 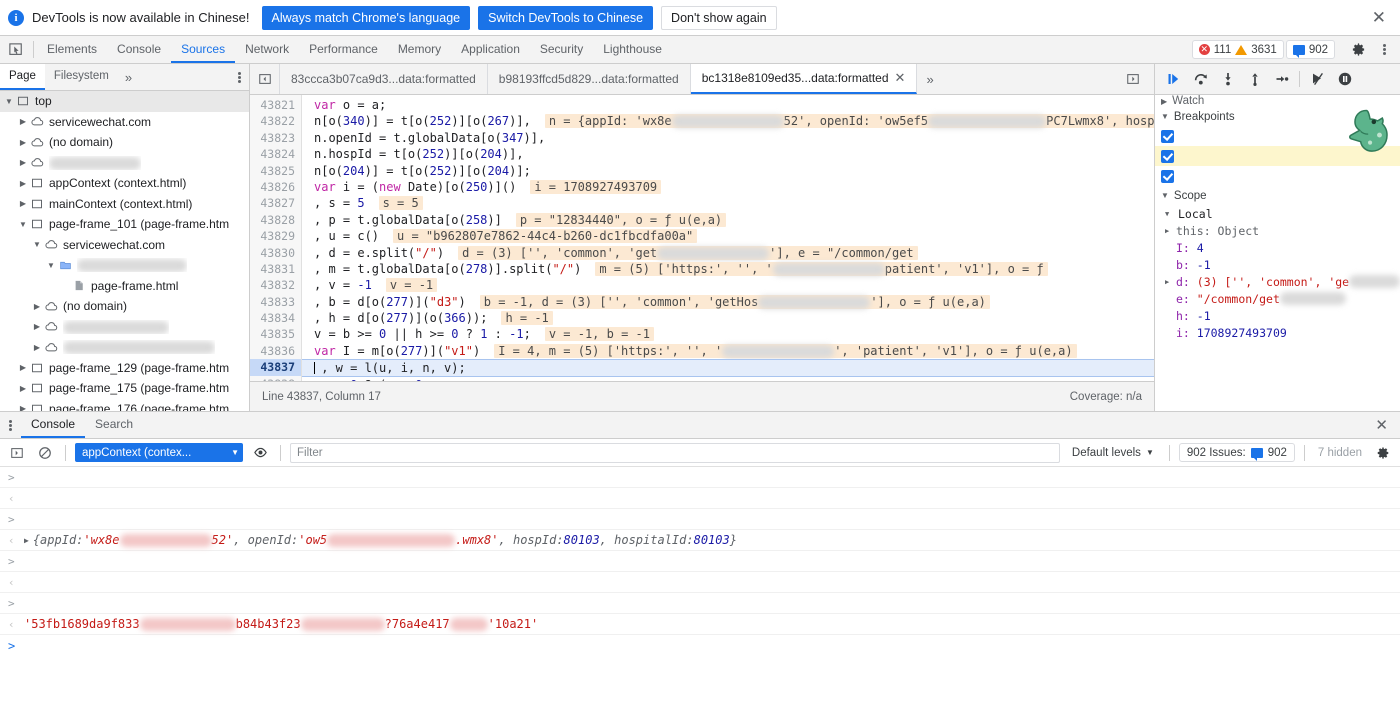 I want to click on code-line: n.openId = t.globalData[o(347)],, so click(x=728, y=138).